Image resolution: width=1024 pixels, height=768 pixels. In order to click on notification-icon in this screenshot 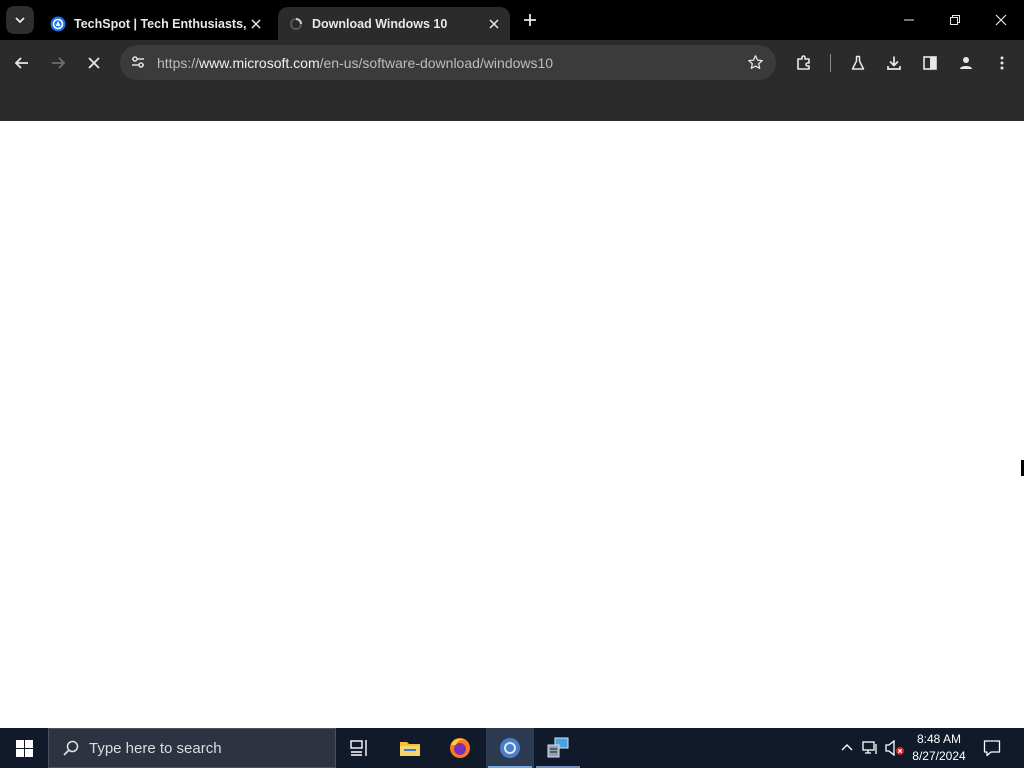, I will do `click(992, 748)`.